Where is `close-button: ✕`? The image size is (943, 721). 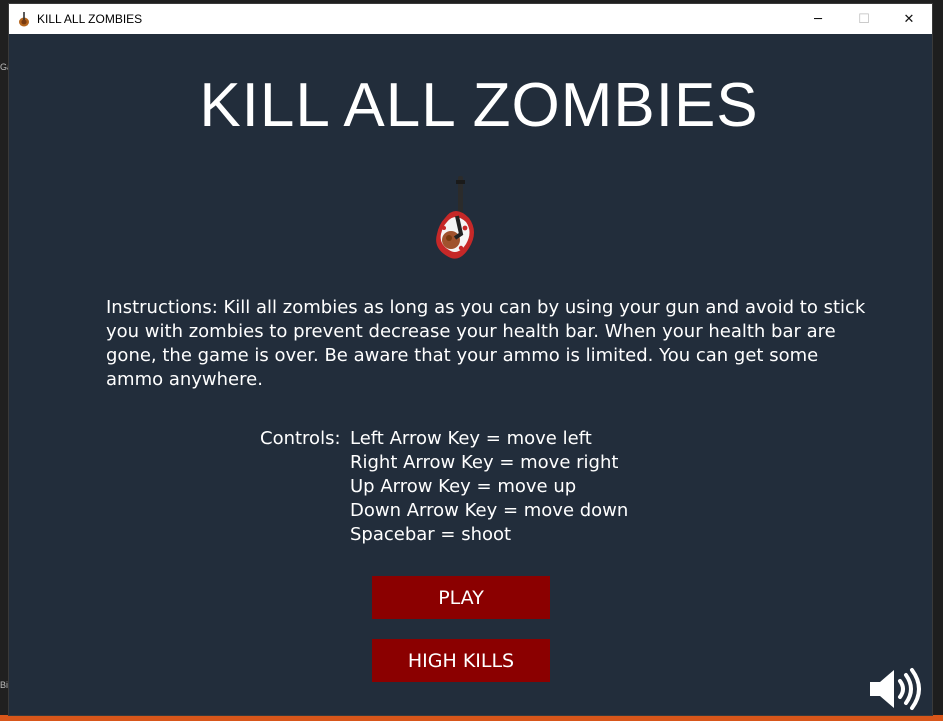 close-button: ✕ is located at coordinates (909, 19).